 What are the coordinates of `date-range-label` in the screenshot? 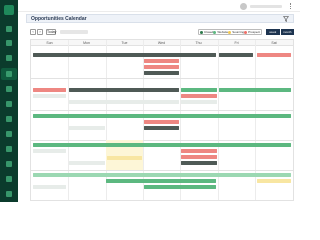 It's located at (74, 32).